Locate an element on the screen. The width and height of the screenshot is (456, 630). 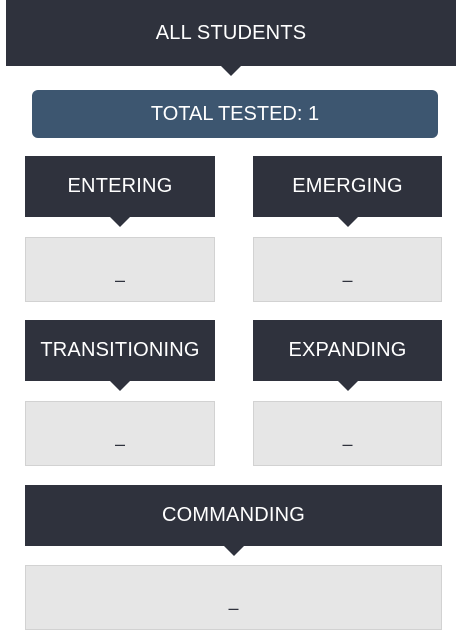
commanding-value-box: – is located at coordinates (233, 597).